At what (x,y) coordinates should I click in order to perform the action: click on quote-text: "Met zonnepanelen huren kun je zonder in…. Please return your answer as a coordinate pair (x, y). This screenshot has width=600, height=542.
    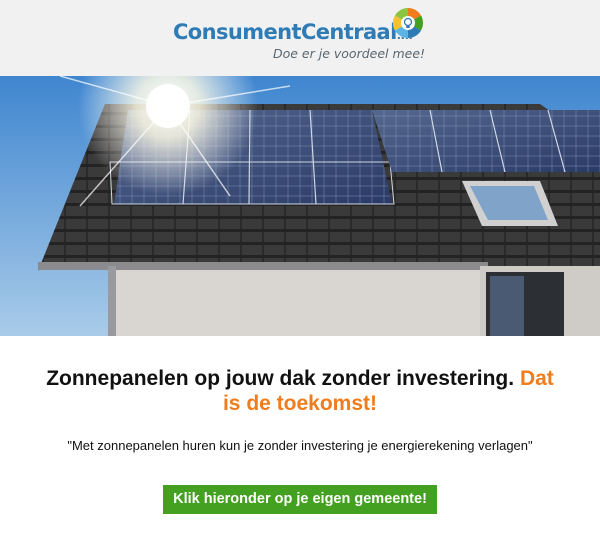
    Looking at the image, I should click on (300, 445).